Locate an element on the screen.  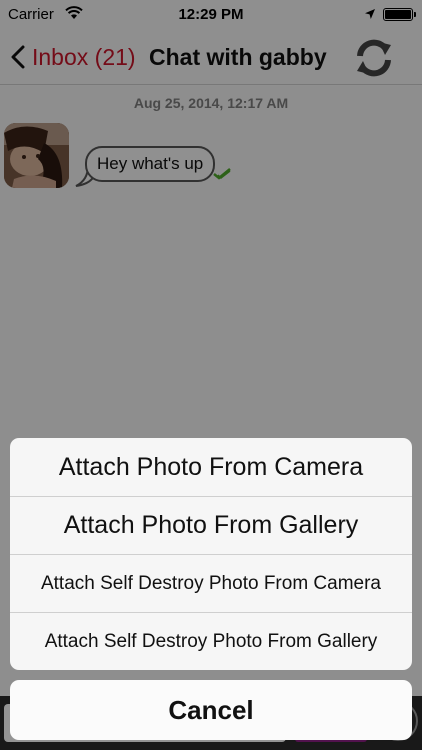
cancel-button: Cancel is located at coordinates (211, 710).